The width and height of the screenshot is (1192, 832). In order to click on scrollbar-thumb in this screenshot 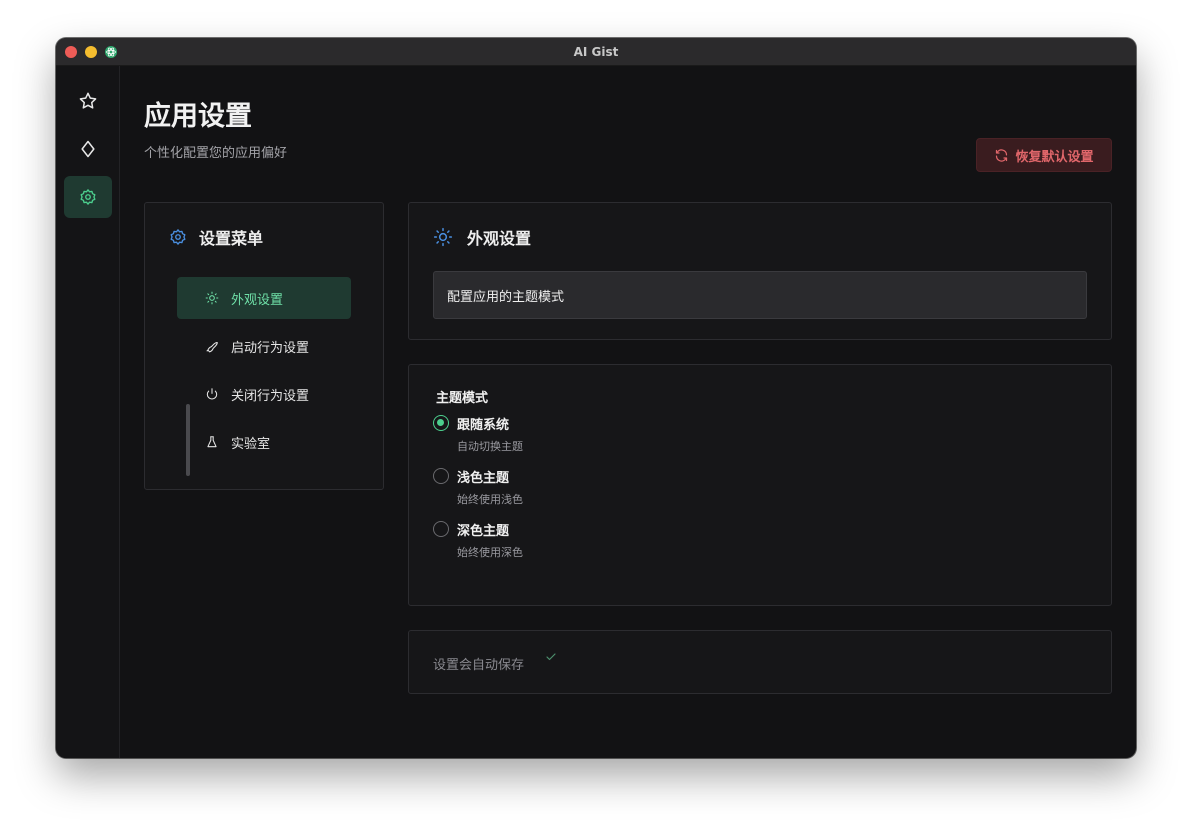, I will do `click(188, 440)`.